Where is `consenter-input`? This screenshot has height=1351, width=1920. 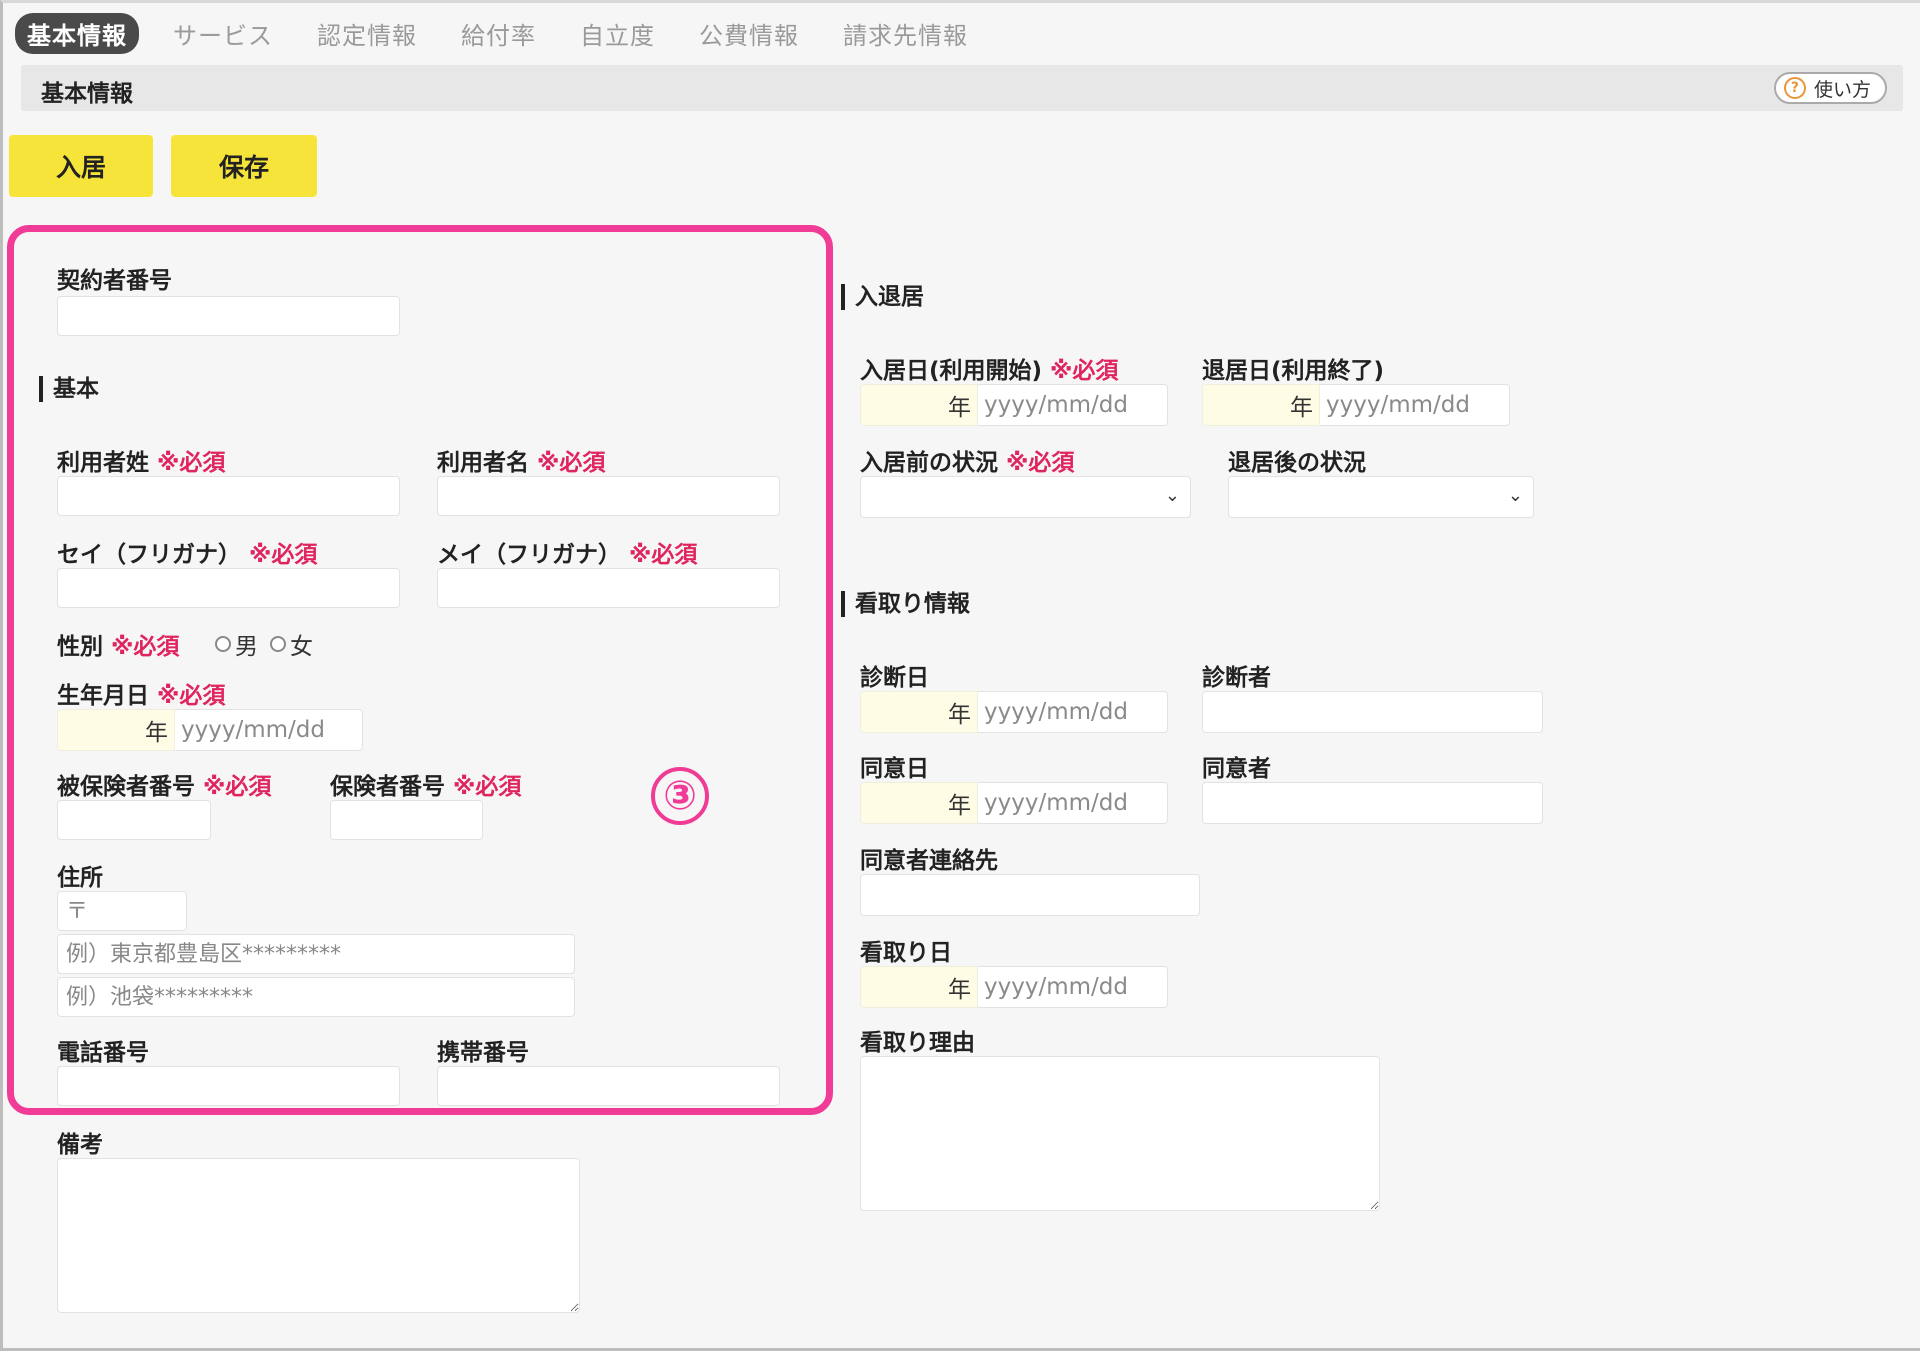 consenter-input is located at coordinates (1372, 803).